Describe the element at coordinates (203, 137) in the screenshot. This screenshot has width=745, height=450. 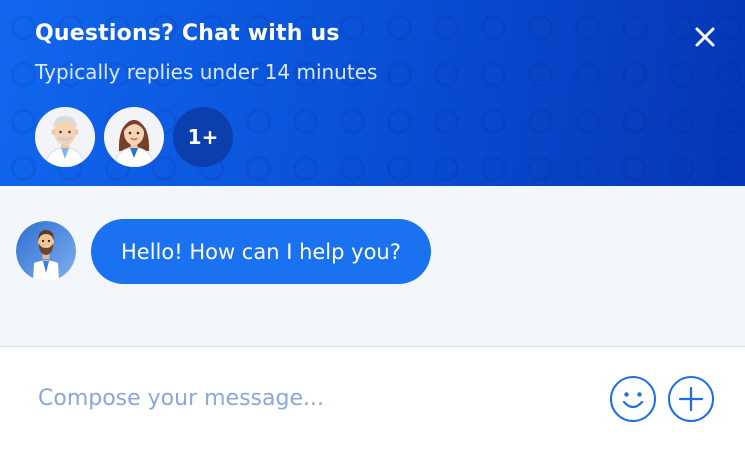
I see `more-agents-badge: 1+` at that location.